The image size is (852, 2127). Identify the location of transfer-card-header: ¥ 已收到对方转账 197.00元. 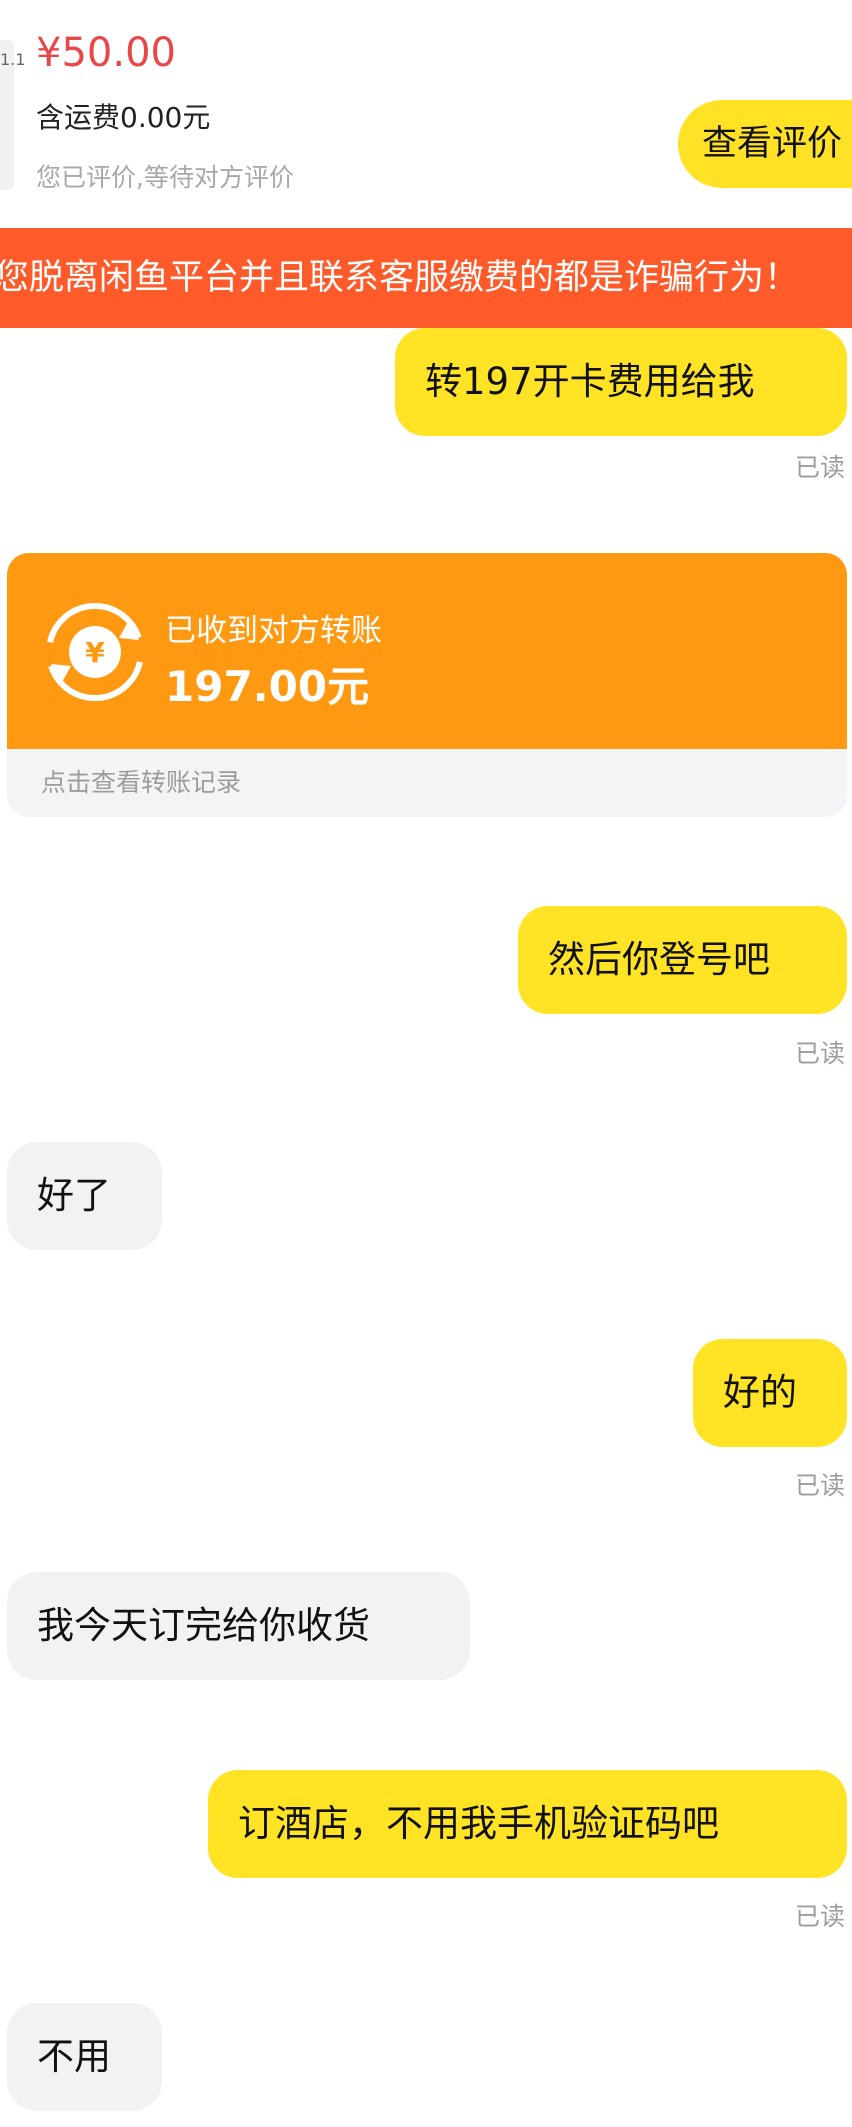
(427, 651).